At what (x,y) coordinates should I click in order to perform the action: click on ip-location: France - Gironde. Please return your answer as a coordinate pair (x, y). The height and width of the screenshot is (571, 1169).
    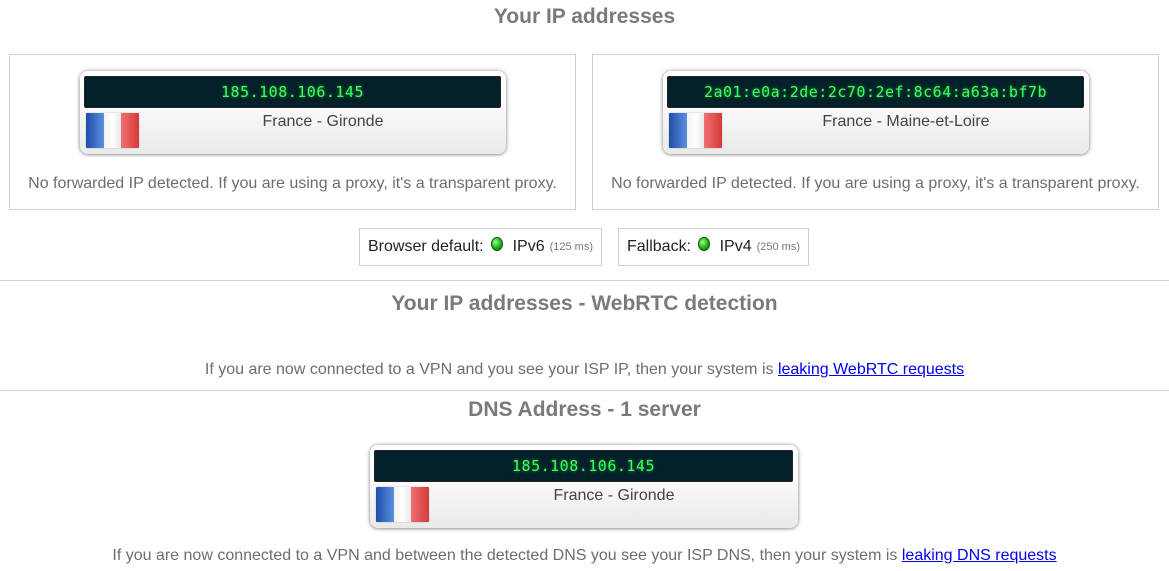
    Looking at the image, I should click on (323, 121).